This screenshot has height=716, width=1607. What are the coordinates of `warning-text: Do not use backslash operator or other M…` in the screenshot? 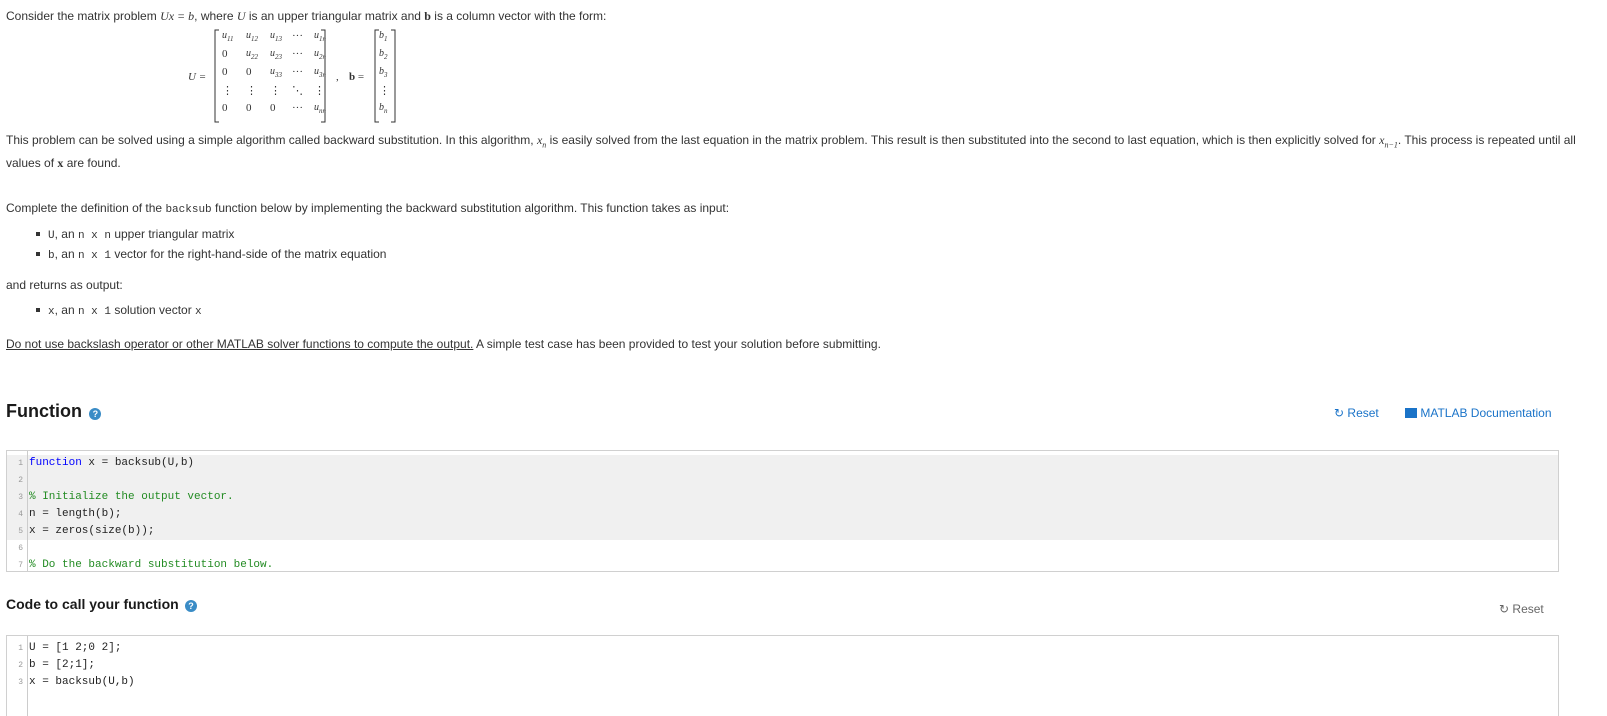 It's located at (443, 344).